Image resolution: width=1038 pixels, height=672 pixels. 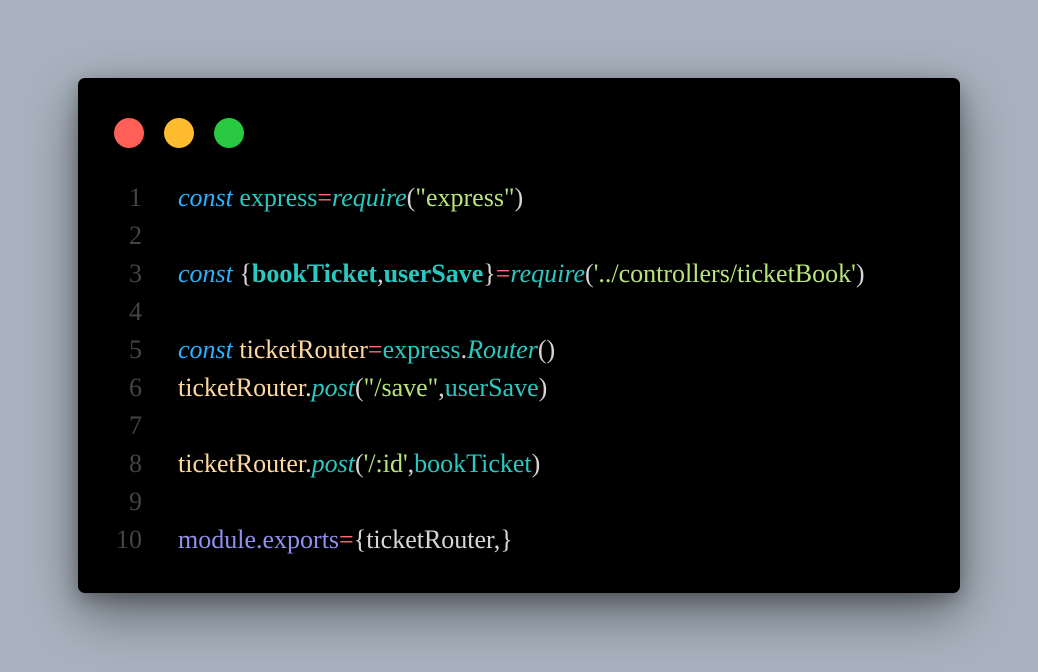 I want to click on line-number: 6, so click(x=135, y=387).